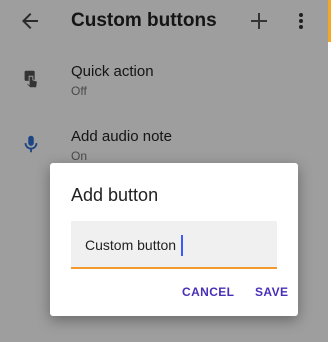 This screenshot has width=336, height=342. Describe the element at coordinates (182, 245) in the screenshot. I see `text-caret` at that location.